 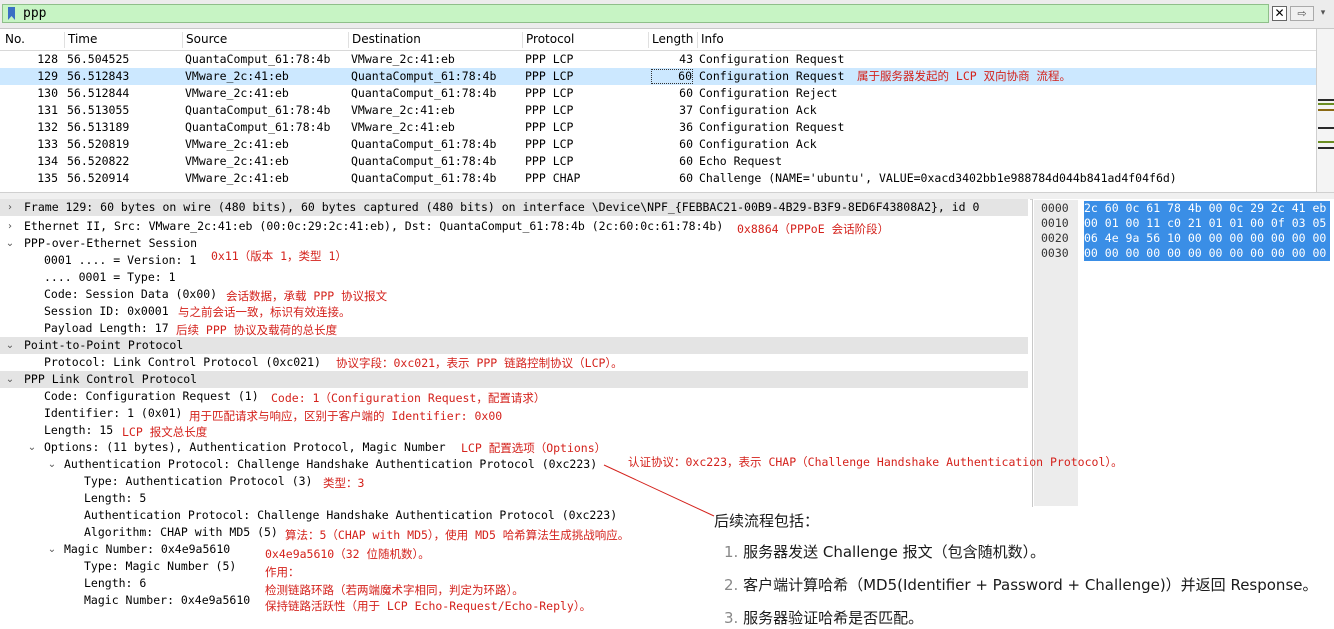 What do you see at coordinates (113, 413) in the screenshot?
I see `tree-item-label: Identifier: 1 (0x01)` at bounding box center [113, 413].